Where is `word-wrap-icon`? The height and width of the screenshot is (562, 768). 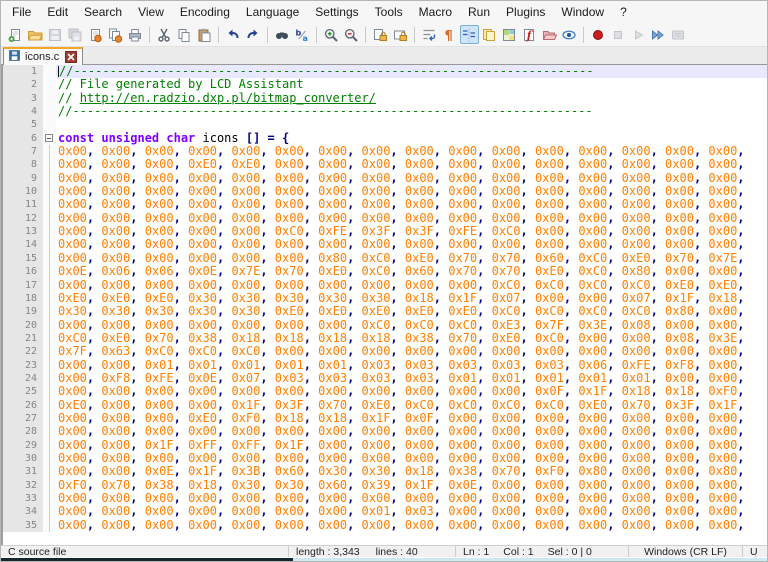 word-wrap-icon is located at coordinates (429, 34).